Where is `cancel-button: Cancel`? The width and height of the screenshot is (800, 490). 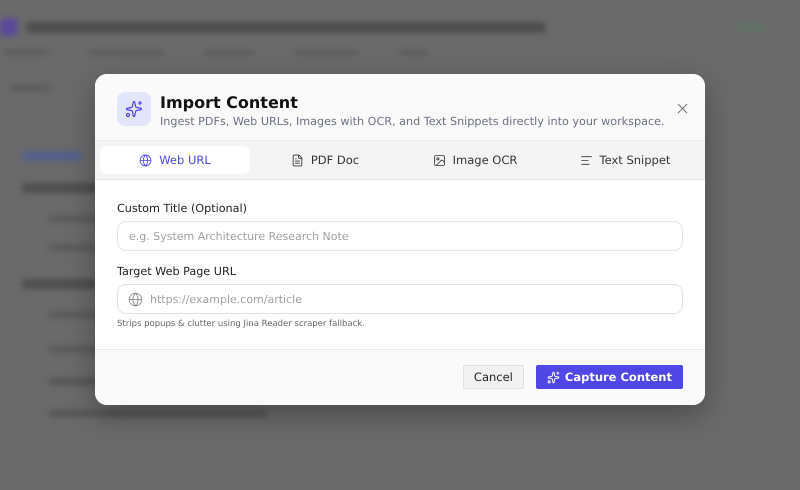
cancel-button: Cancel is located at coordinates (493, 377).